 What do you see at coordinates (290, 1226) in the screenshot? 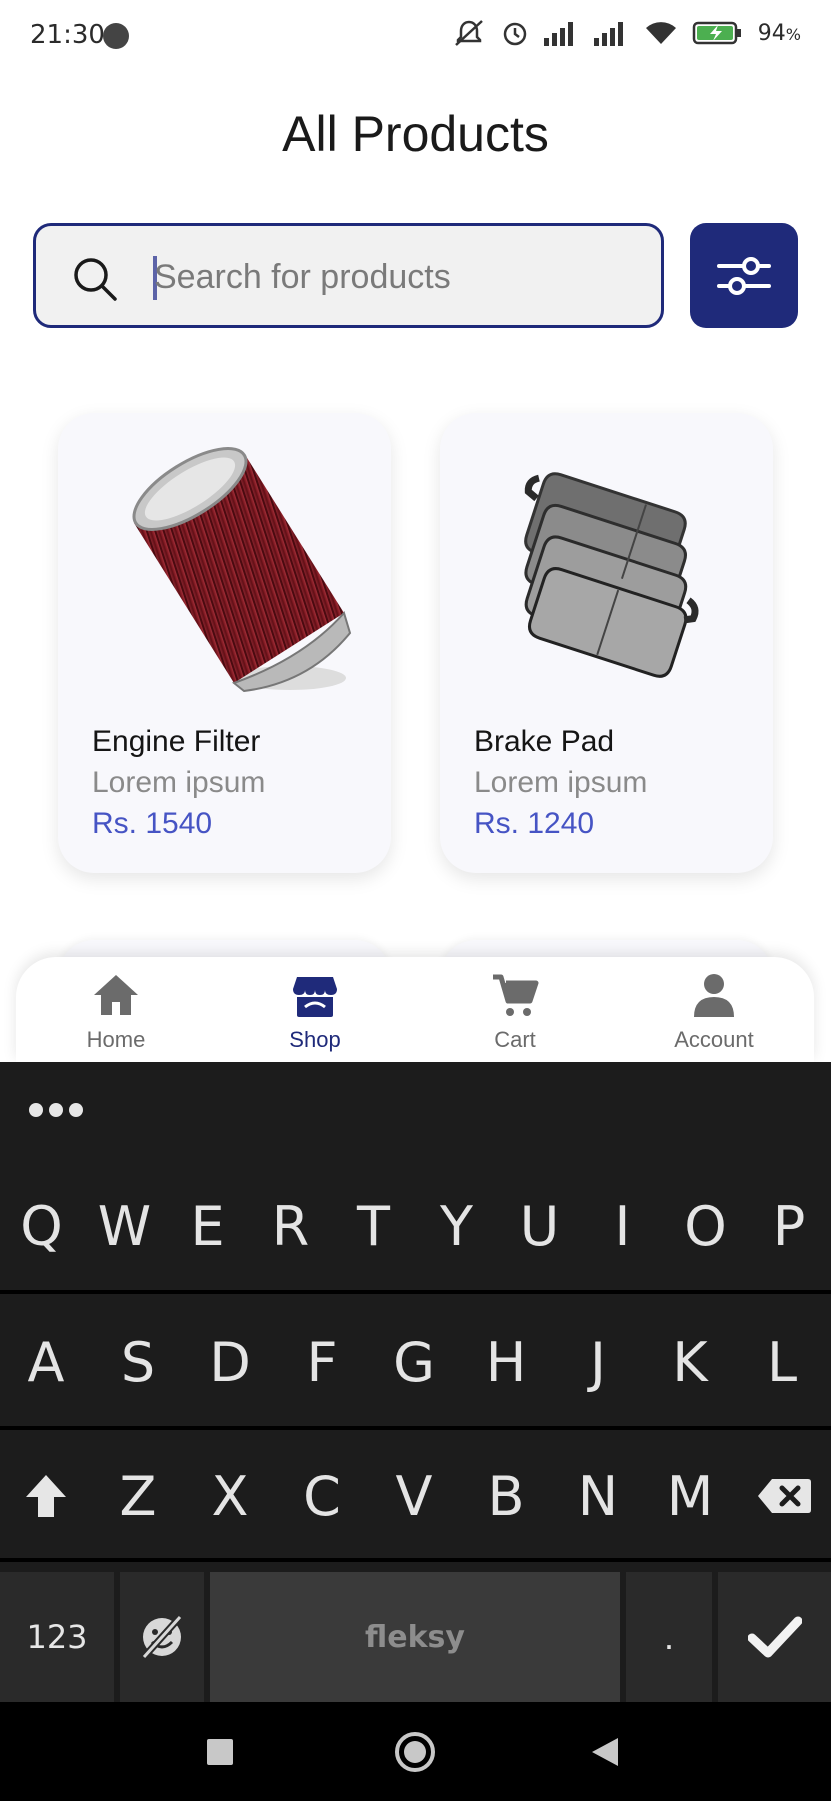
I see `key-r: R` at bounding box center [290, 1226].